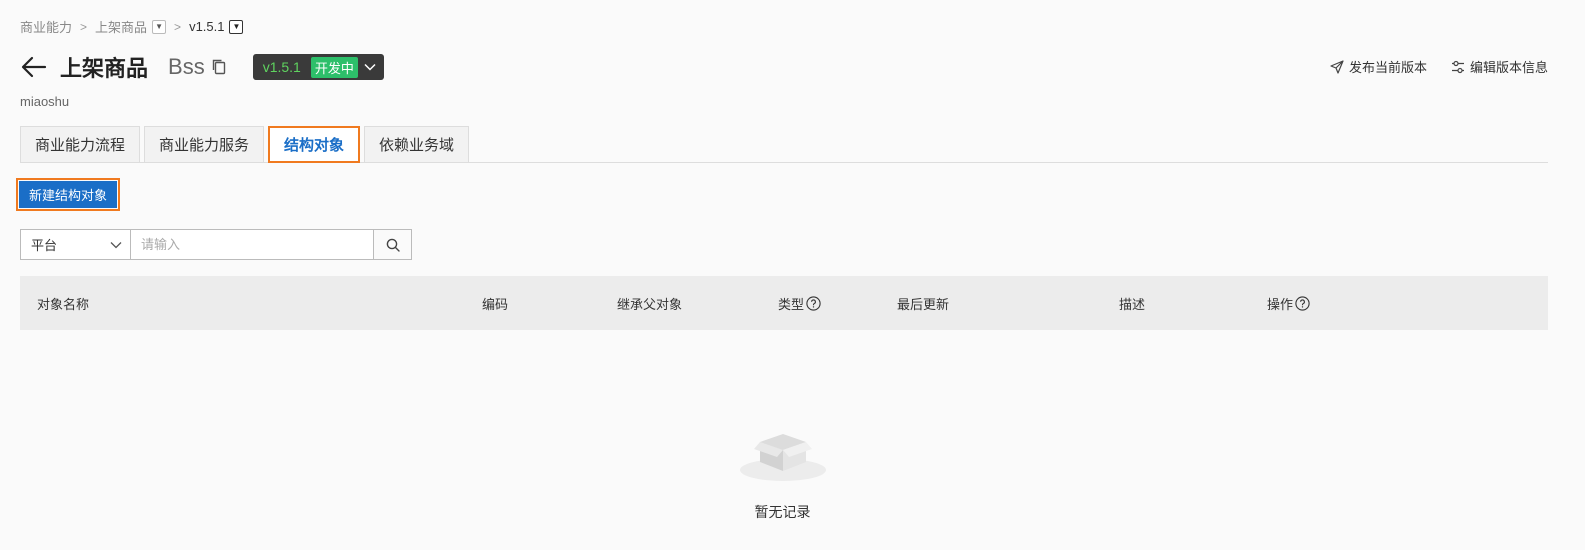 The width and height of the screenshot is (1585, 550). I want to click on column-header-updated: 最后更新, so click(923, 303).